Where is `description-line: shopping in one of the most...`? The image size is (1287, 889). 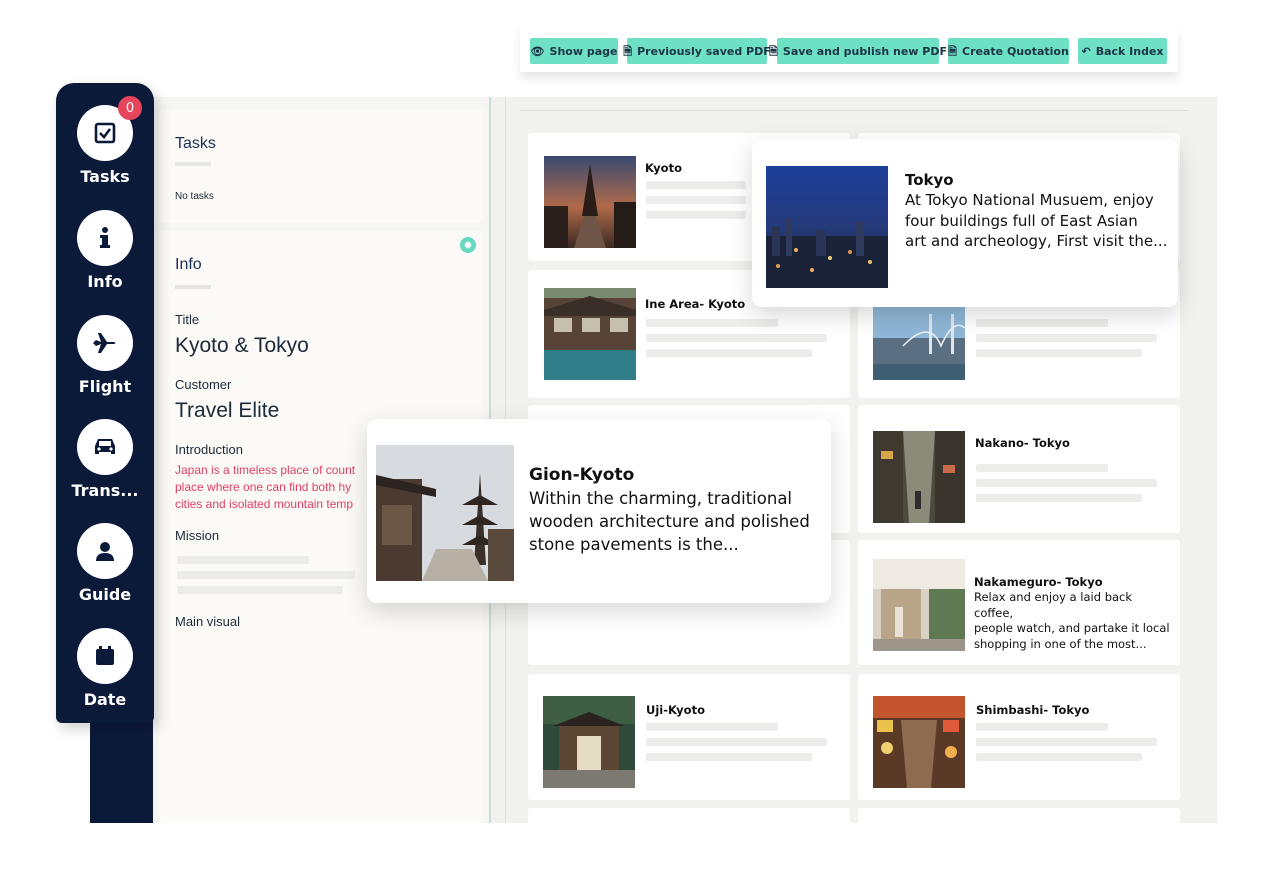
description-line: shopping in one of the most... is located at coordinates (1060, 643).